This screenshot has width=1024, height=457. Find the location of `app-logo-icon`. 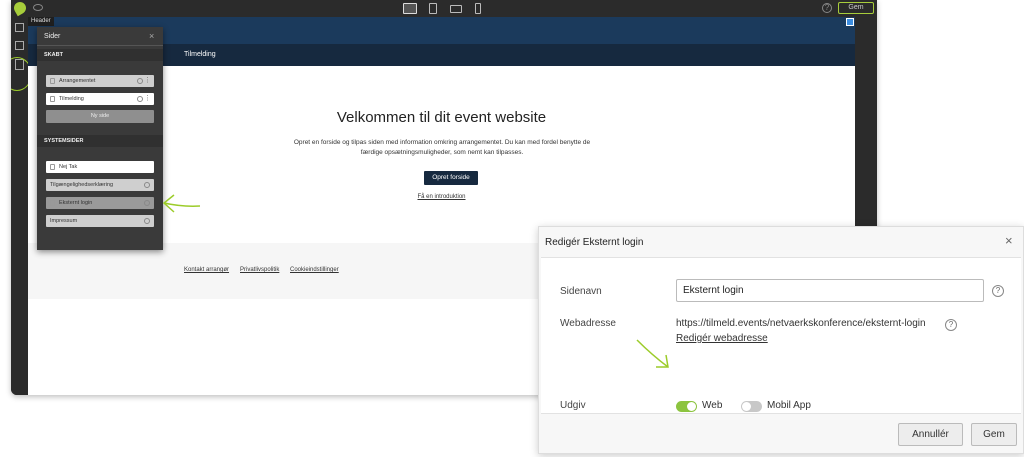

app-logo-icon is located at coordinates (20, 8).